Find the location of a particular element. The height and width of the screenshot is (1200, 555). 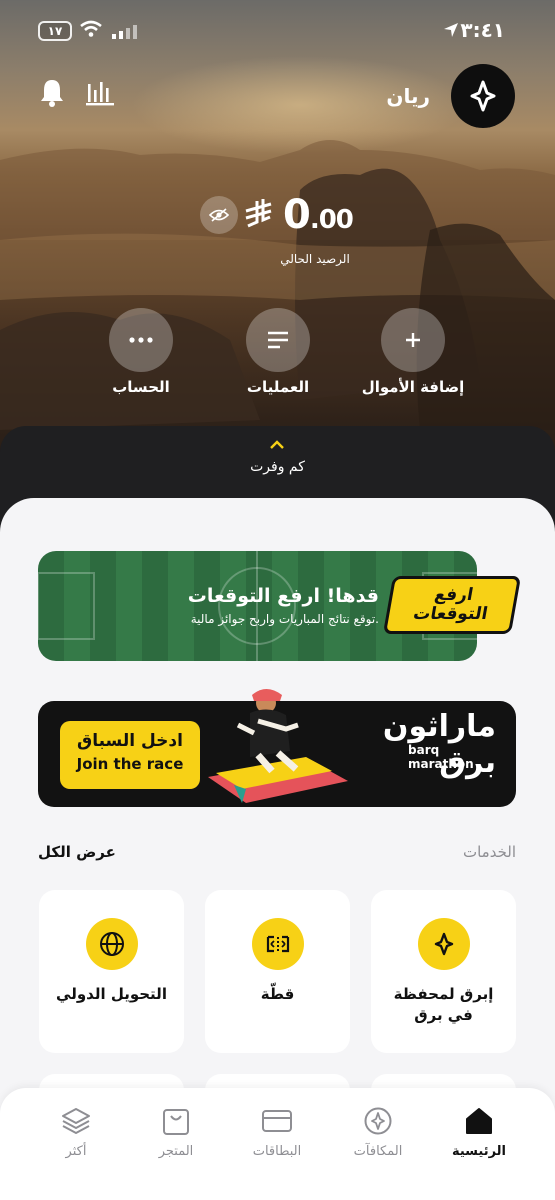

battery-indicator: ١٧ is located at coordinates (55, 31).